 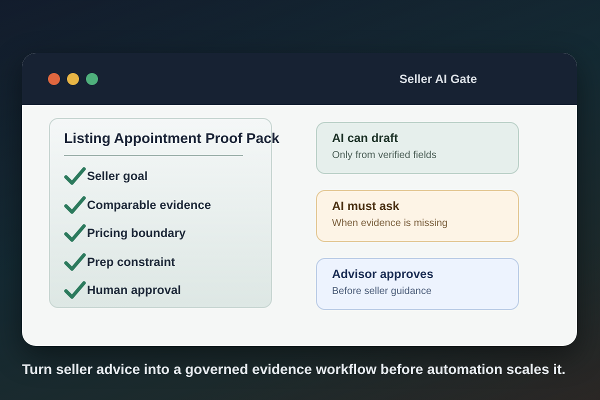 I want to click on window-title: Seller AI Gate, so click(x=438, y=79).